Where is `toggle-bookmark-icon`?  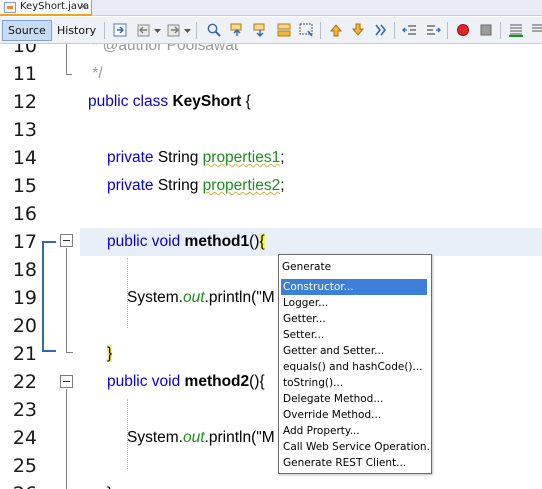
toggle-bookmark-icon is located at coordinates (380, 30).